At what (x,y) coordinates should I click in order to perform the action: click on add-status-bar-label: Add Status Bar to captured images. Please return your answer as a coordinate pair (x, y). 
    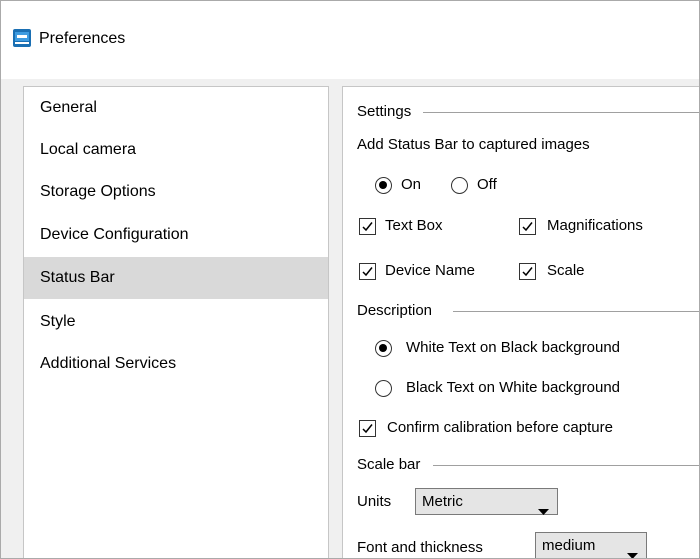
    Looking at the image, I should click on (473, 144).